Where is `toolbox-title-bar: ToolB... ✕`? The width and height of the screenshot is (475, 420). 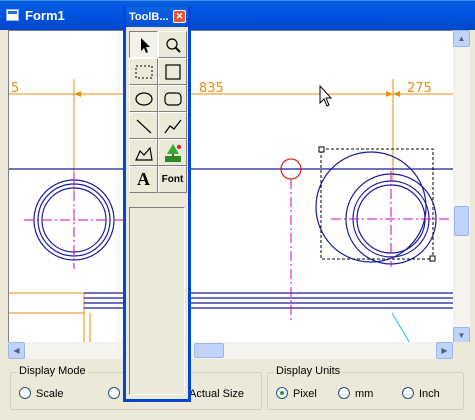
toolbox-title-bar: ToolB... ✕ is located at coordinates (157, 17).